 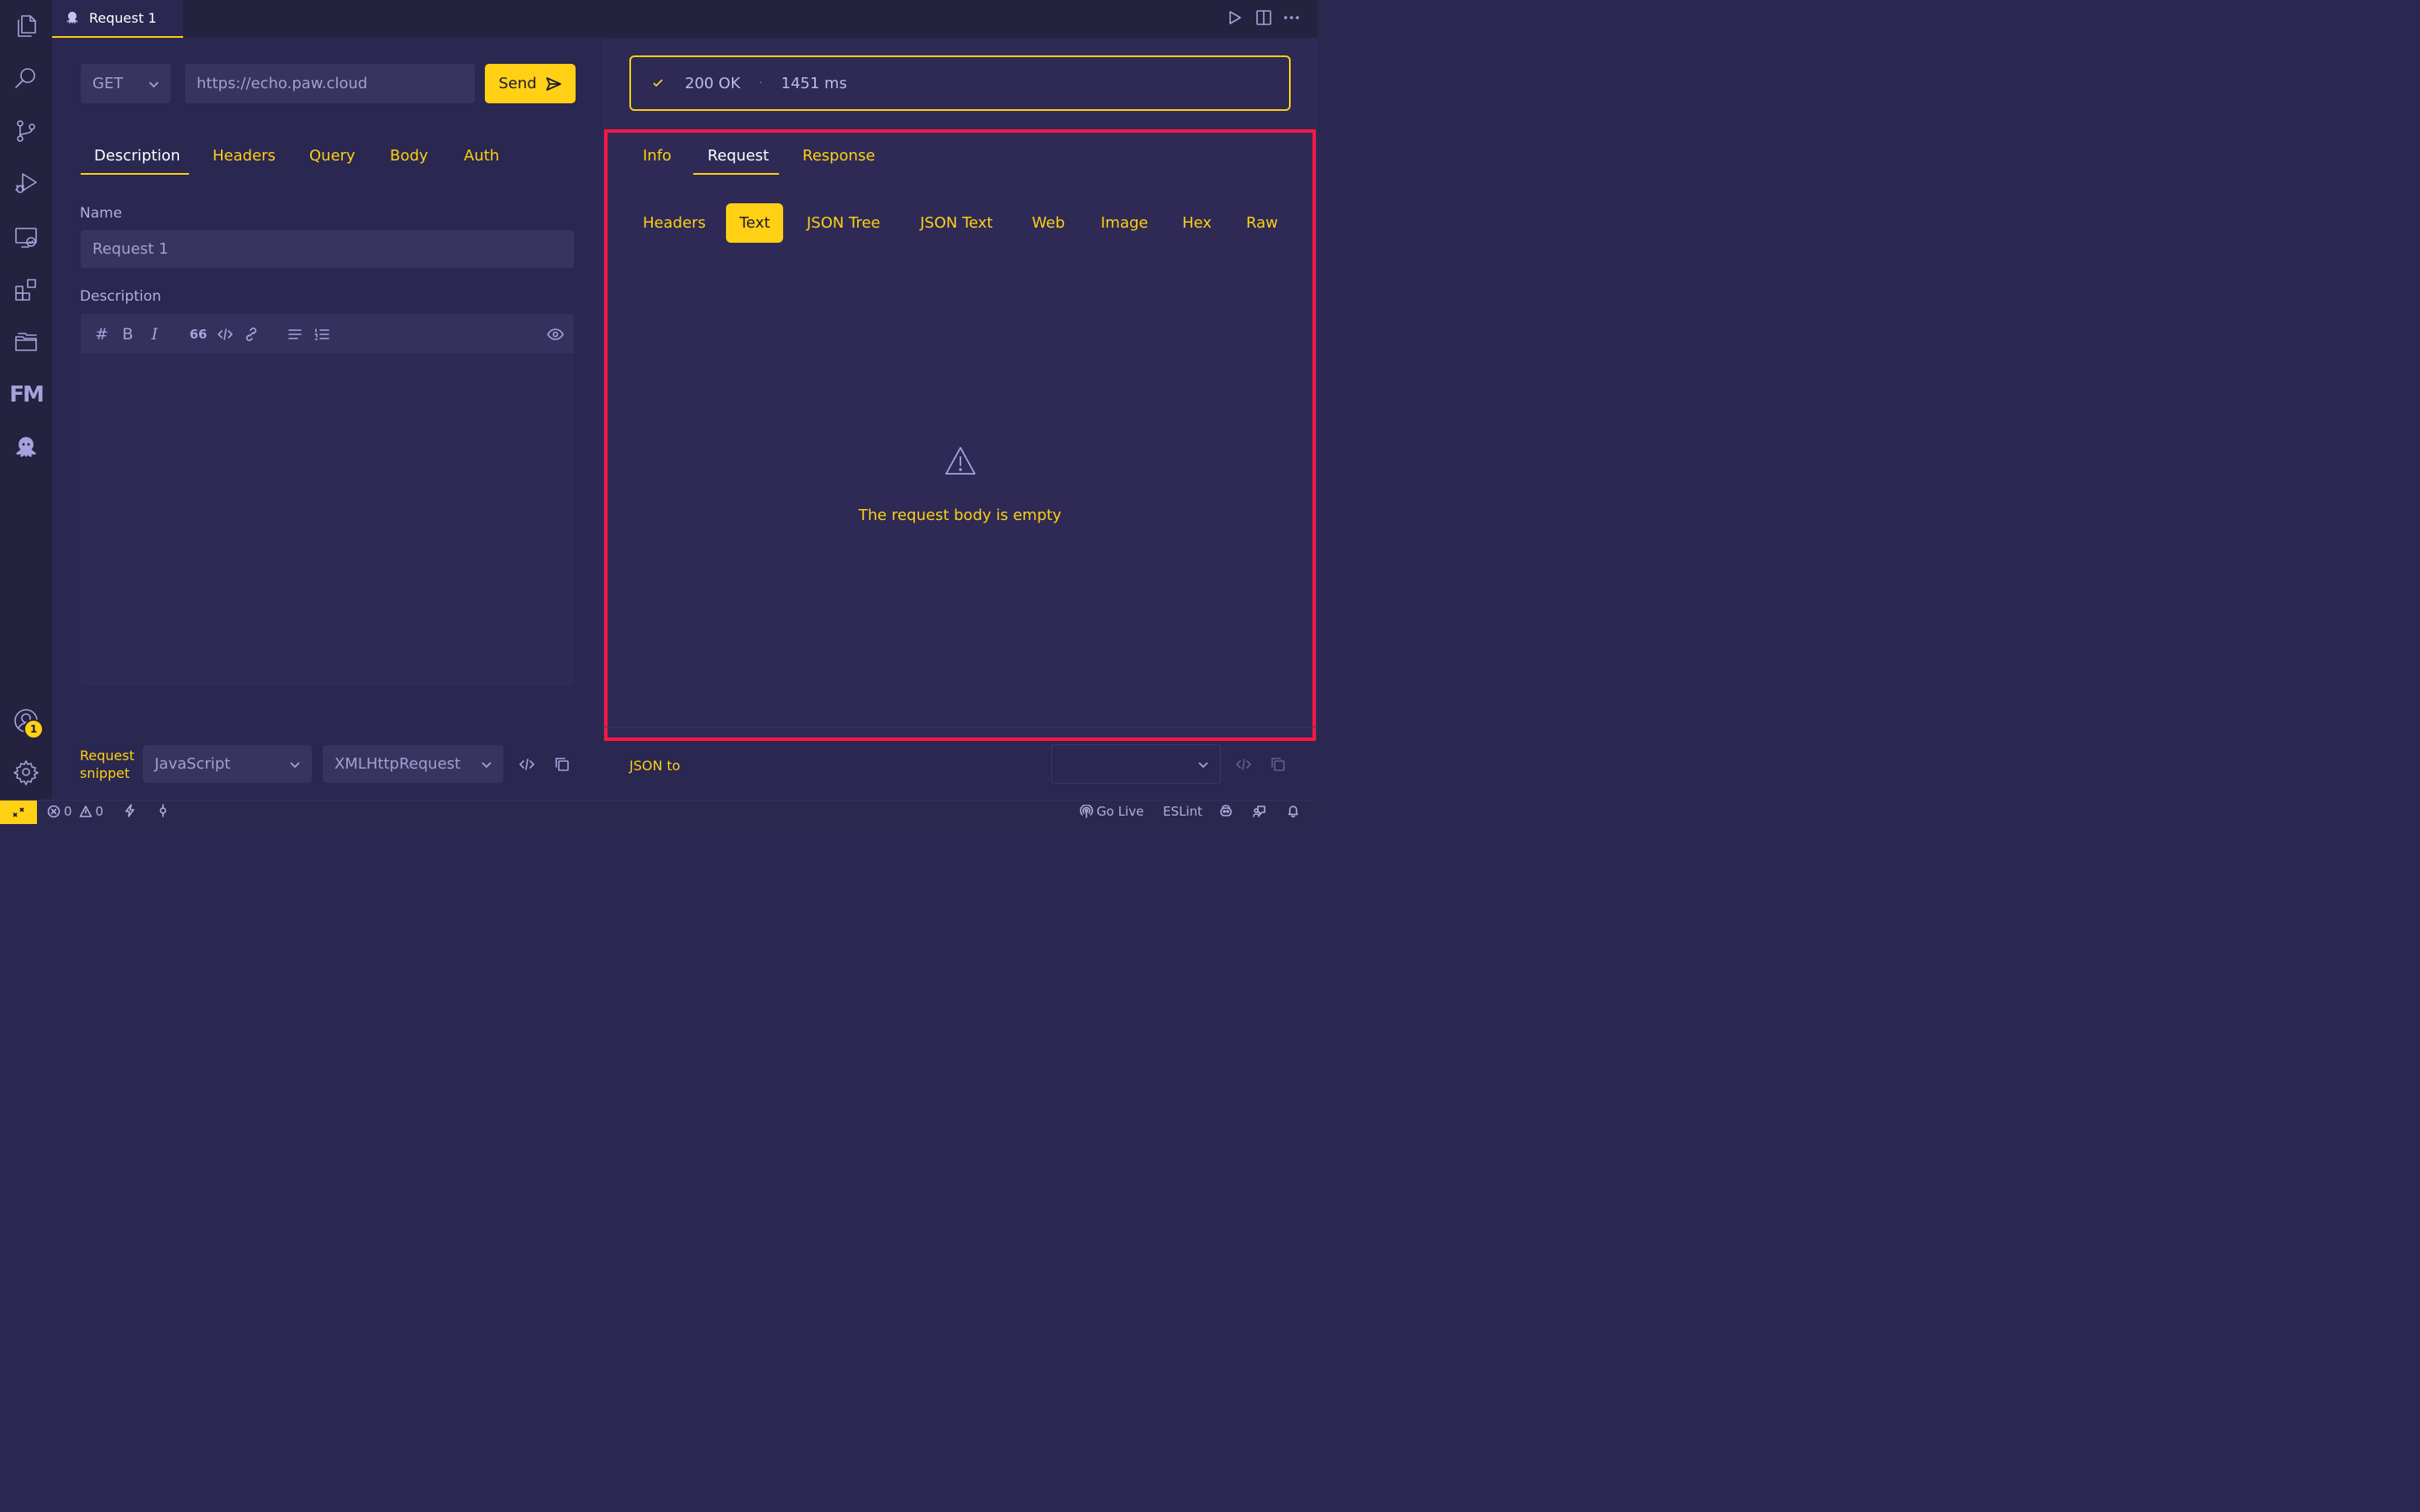 I want to click on eslint-status: ESLint, so click(x=1182, y=811).